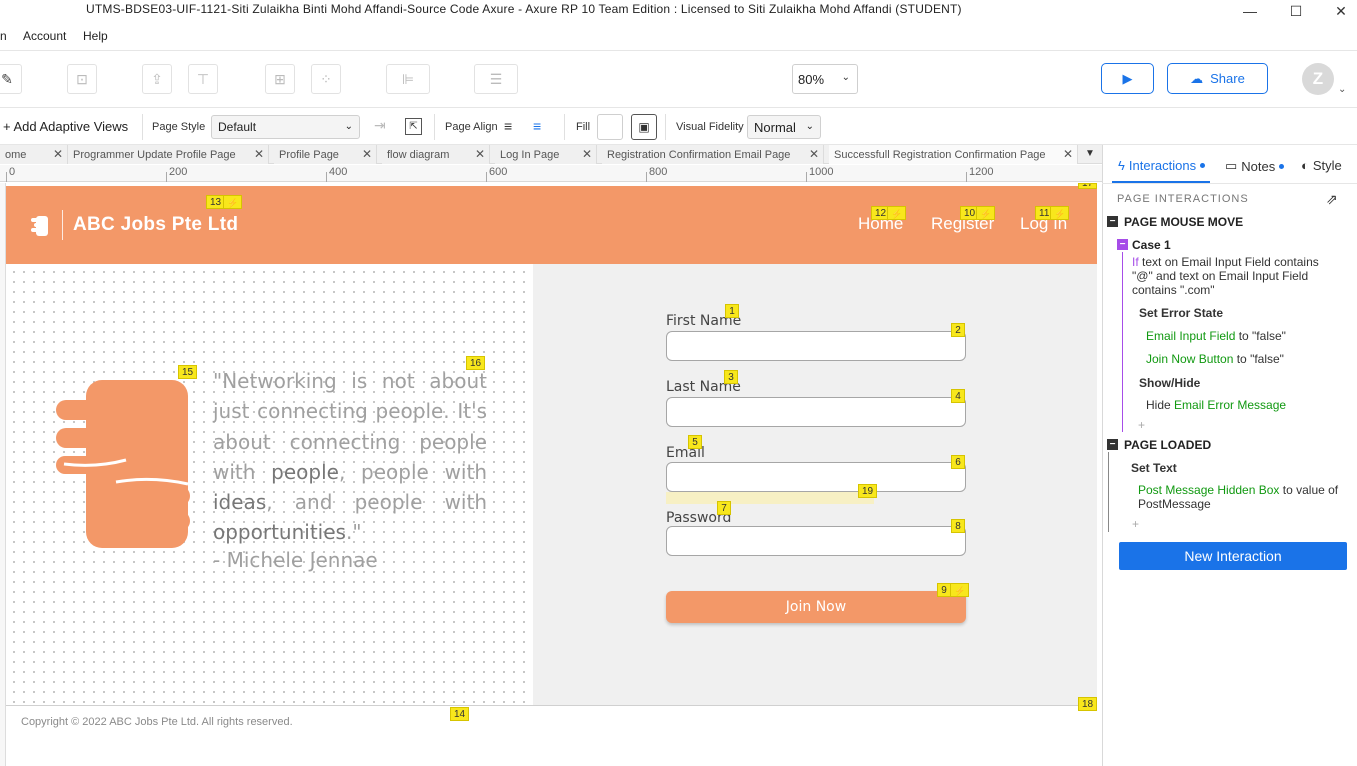 The image size is (1357, 766). Describe the element at coordinates (1090, 153) in the screenshot. I see `tabs-overflow-icon: ▼` at that location.